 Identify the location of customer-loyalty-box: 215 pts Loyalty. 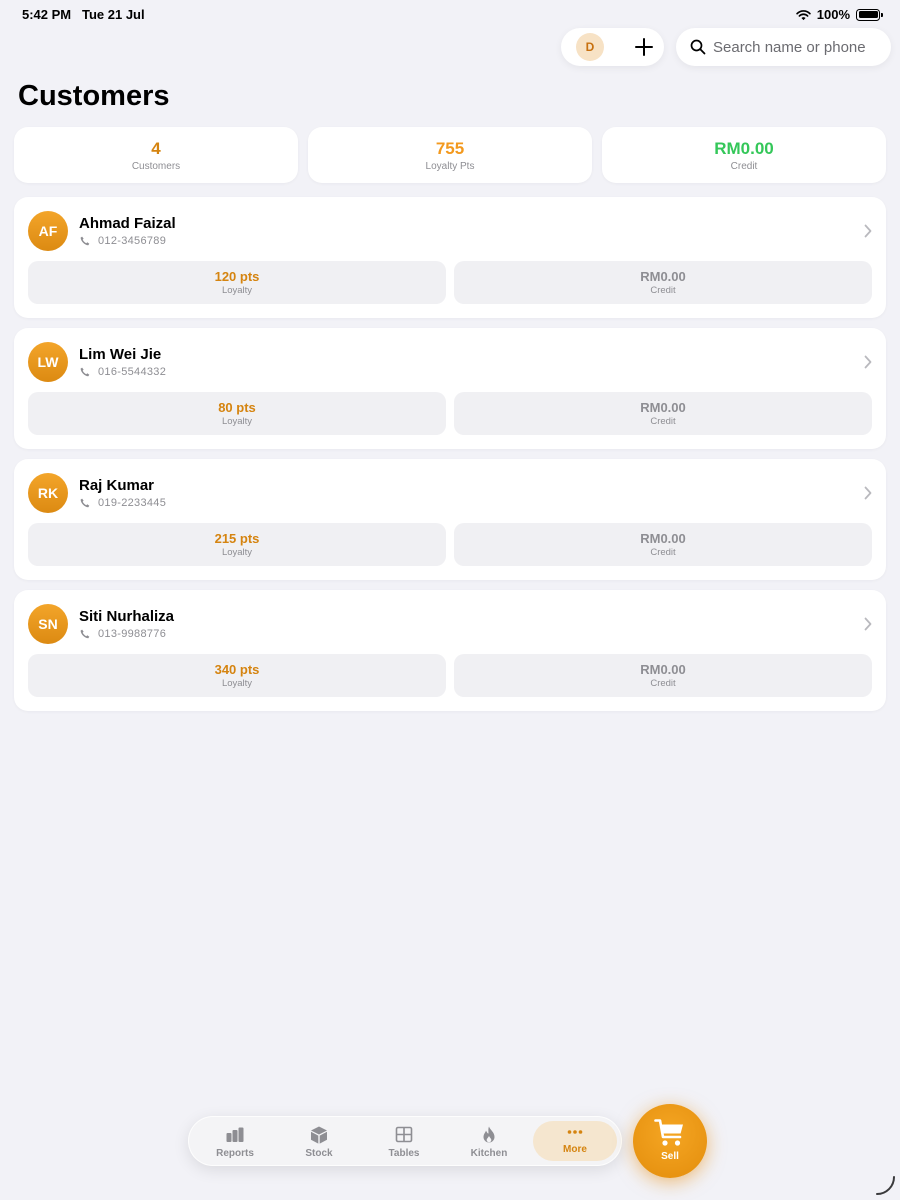
(237, 544).